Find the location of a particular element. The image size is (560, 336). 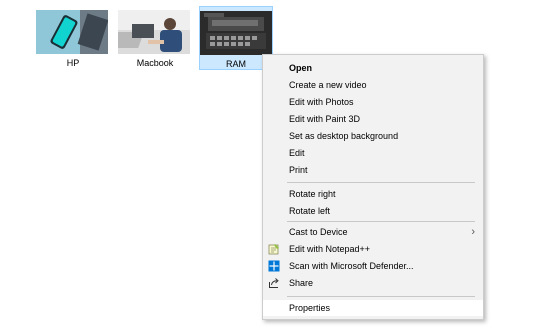

menu-item-set-background: Set as desktop background is located at coordinates (373, 136).